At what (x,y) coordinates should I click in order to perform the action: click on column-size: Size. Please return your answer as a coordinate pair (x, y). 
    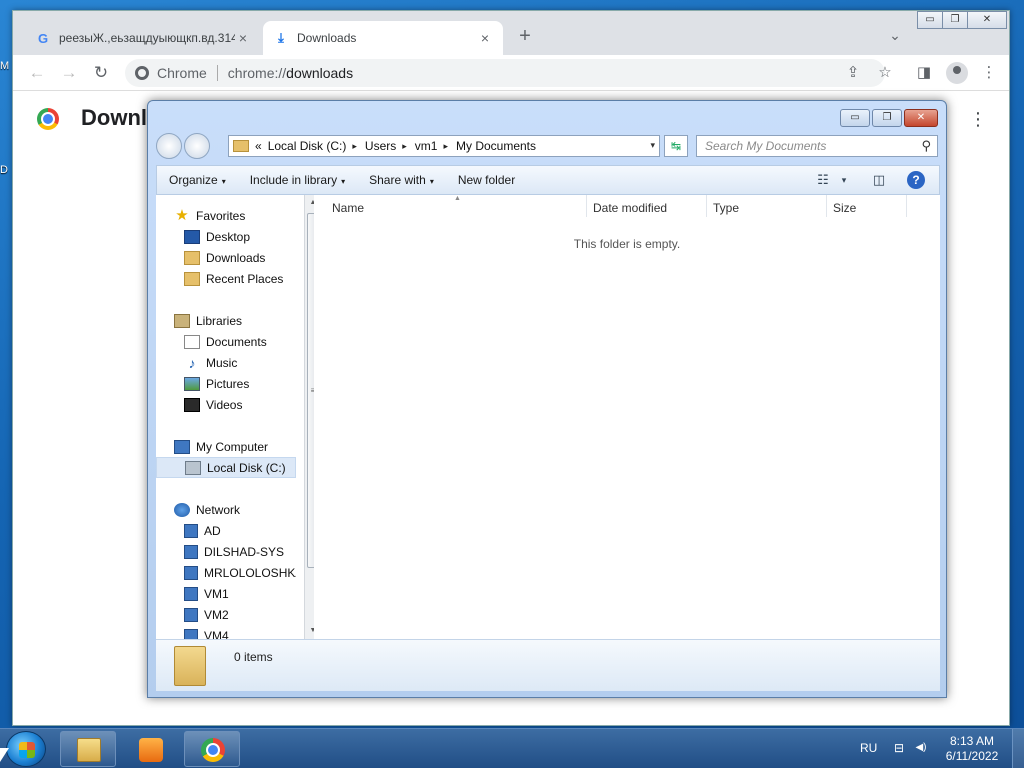
    Looking at the image, I should click on (844, 208).